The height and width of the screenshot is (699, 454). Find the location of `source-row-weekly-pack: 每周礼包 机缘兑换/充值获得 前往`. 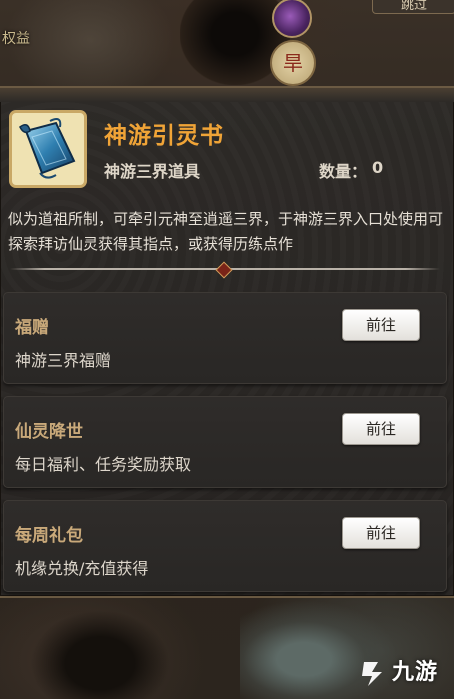

source-row-weekly-pack: 每周礼包 机缘兑换/充值获得 前往 is located at coordinates (225, 546).